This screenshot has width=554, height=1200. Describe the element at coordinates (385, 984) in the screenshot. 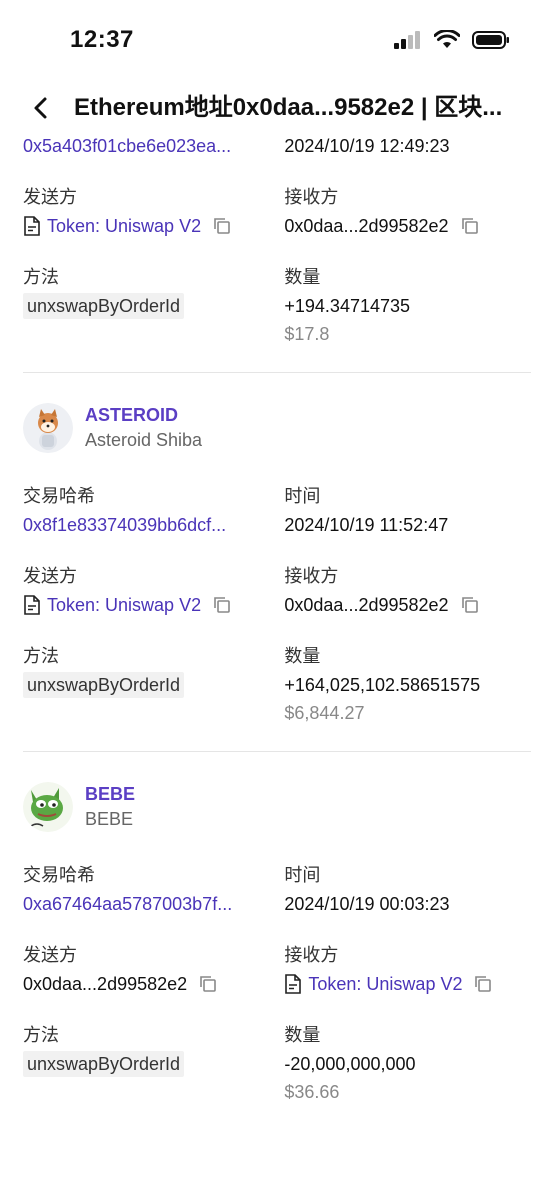

I see `to-address-link: Token: Uniswap V2` at that location.